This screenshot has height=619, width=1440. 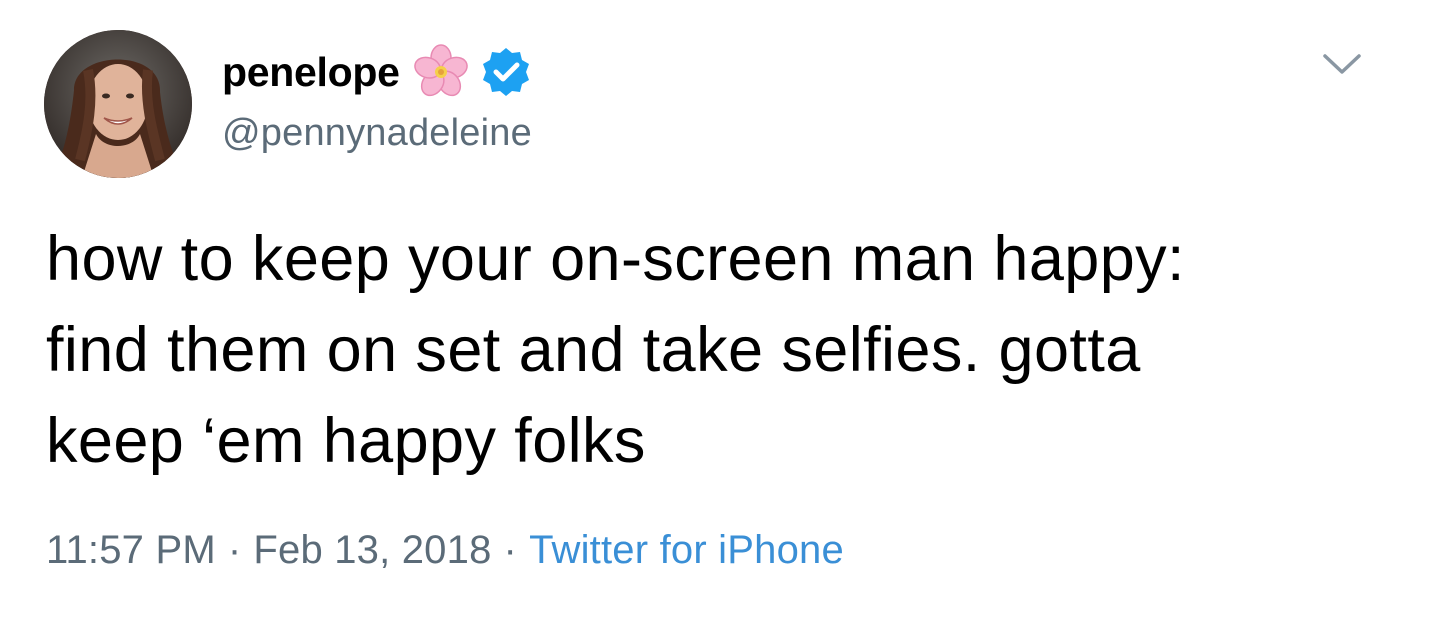 I want to click on cherry-blossom-icon, so click(x=441, y=72).